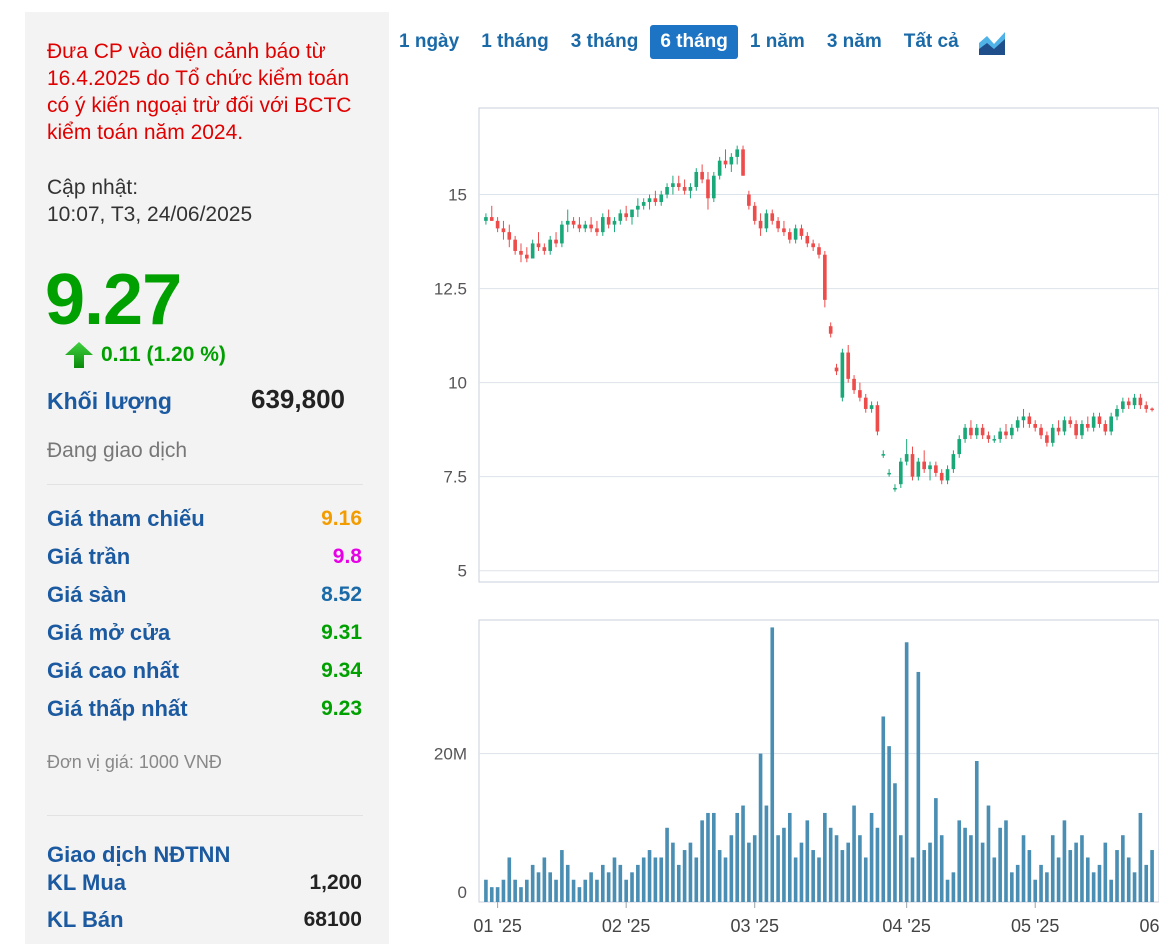  Describe the element at coordinates (204, 709) in the screenshot. I see `stat-row-low: Giá thấp nhất 9.23` at that location.